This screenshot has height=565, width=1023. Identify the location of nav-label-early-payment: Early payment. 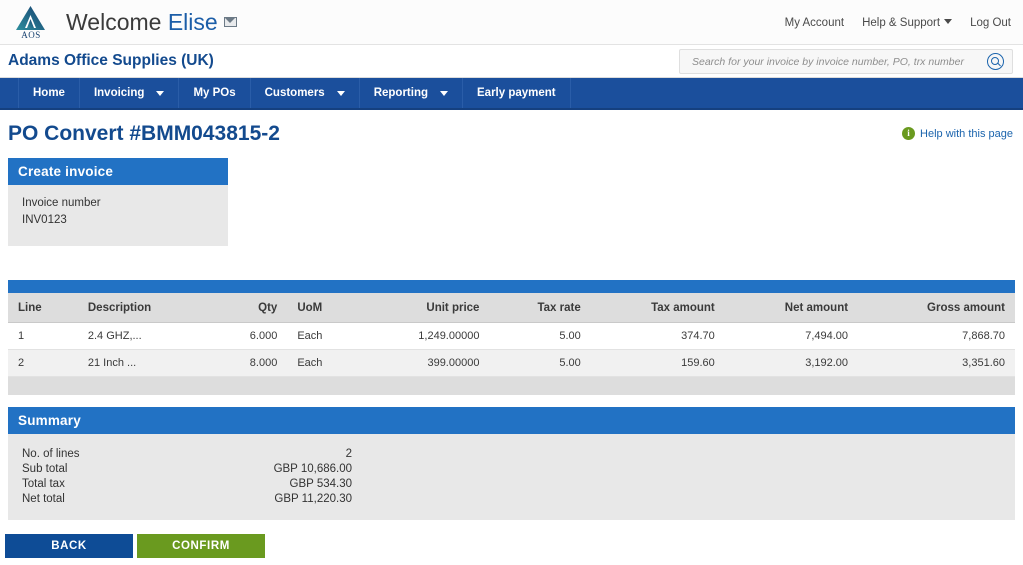
(516, 93).